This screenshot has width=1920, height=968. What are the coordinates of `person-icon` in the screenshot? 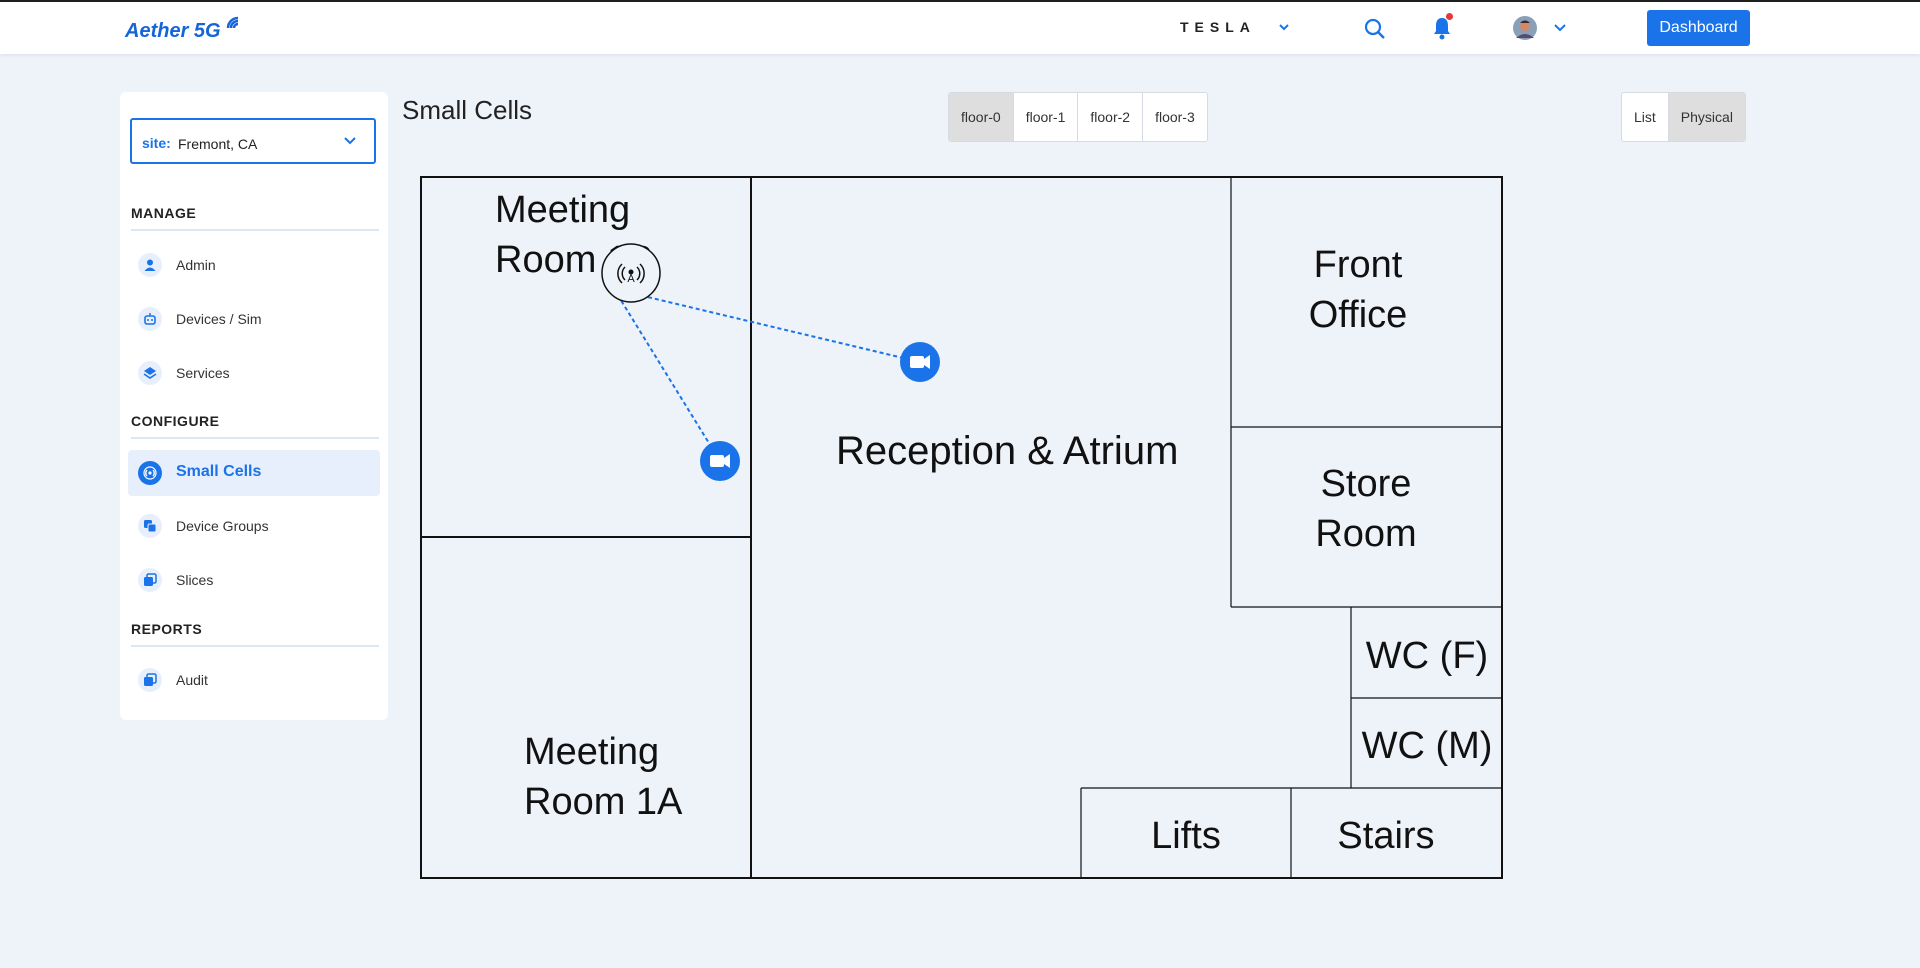 It's located at (150, 265).